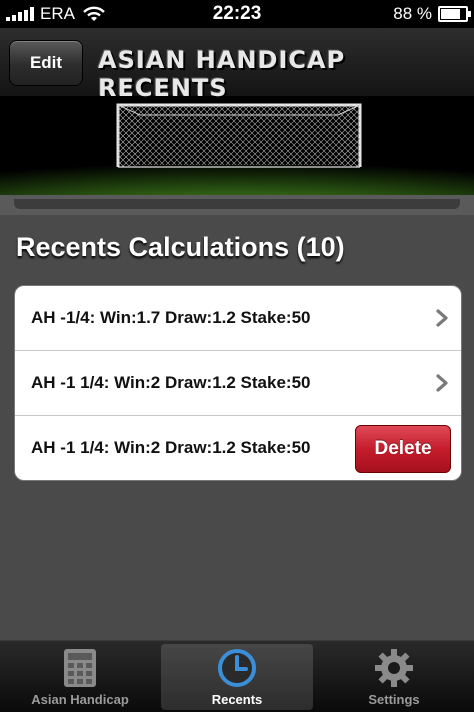 This screenshot has width=474, height=712. What do you see at coordinates (237, 14) in the screenshot?
I see `status-bar: ERA 22:23 88 %` at bounding box center [237, 14].